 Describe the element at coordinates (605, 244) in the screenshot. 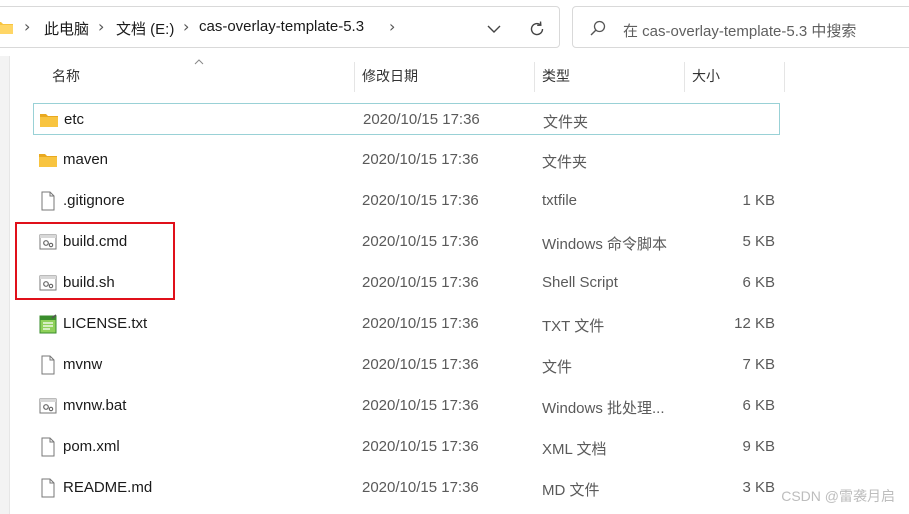

I see `file-type: Windows 命令脚本` at that location.